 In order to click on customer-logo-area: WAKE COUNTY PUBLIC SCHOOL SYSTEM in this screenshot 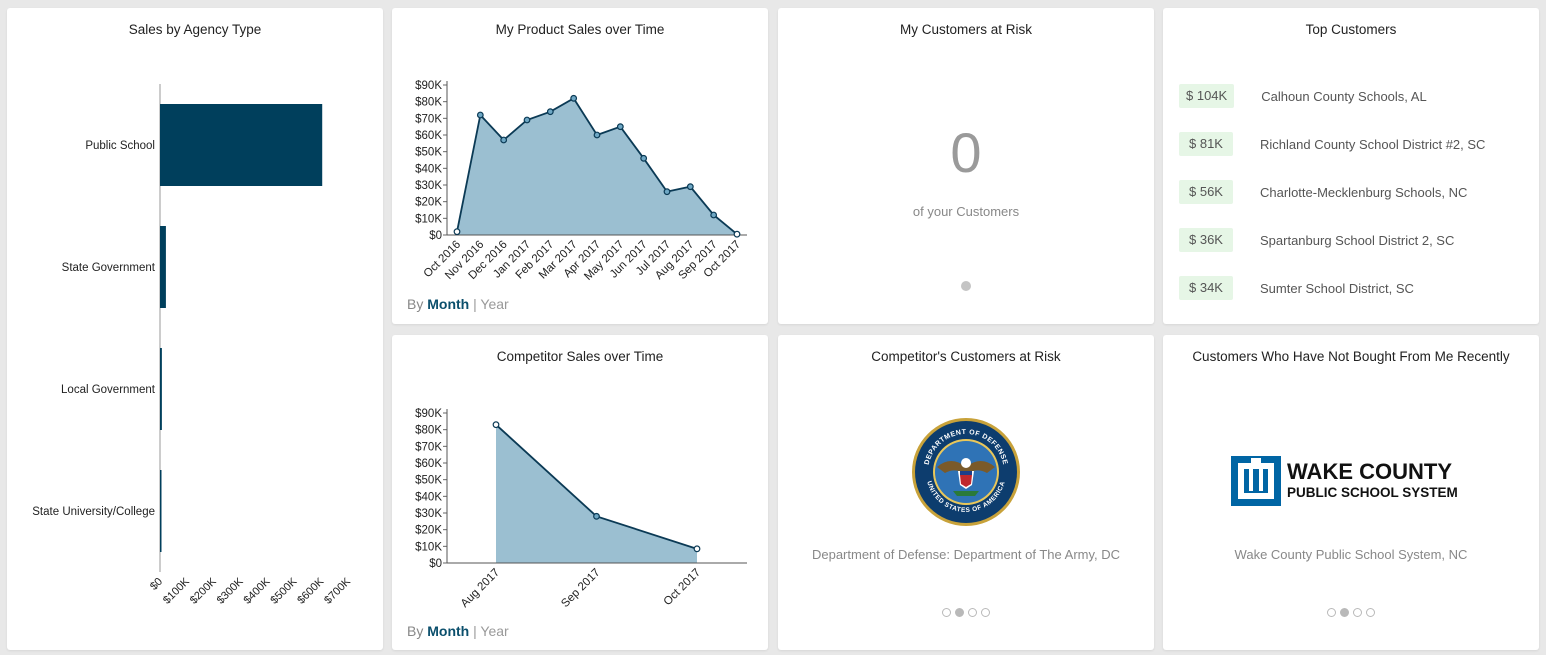, I will do `click(1351, 481)`.